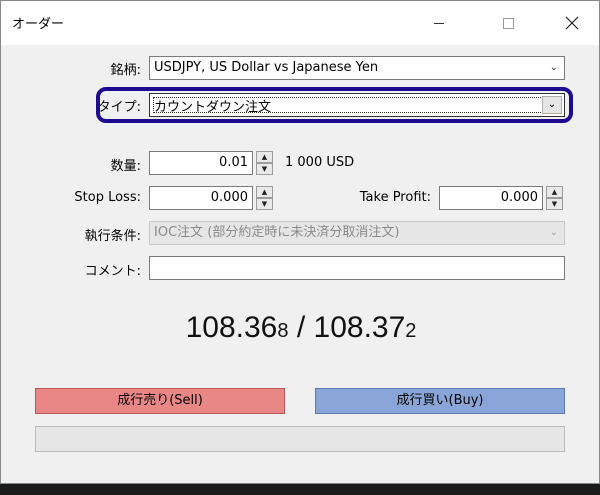 This screenshot has height=495, width=600. I want to click on type-select: カウントダウン注文 ⌄, so click(357, 105).